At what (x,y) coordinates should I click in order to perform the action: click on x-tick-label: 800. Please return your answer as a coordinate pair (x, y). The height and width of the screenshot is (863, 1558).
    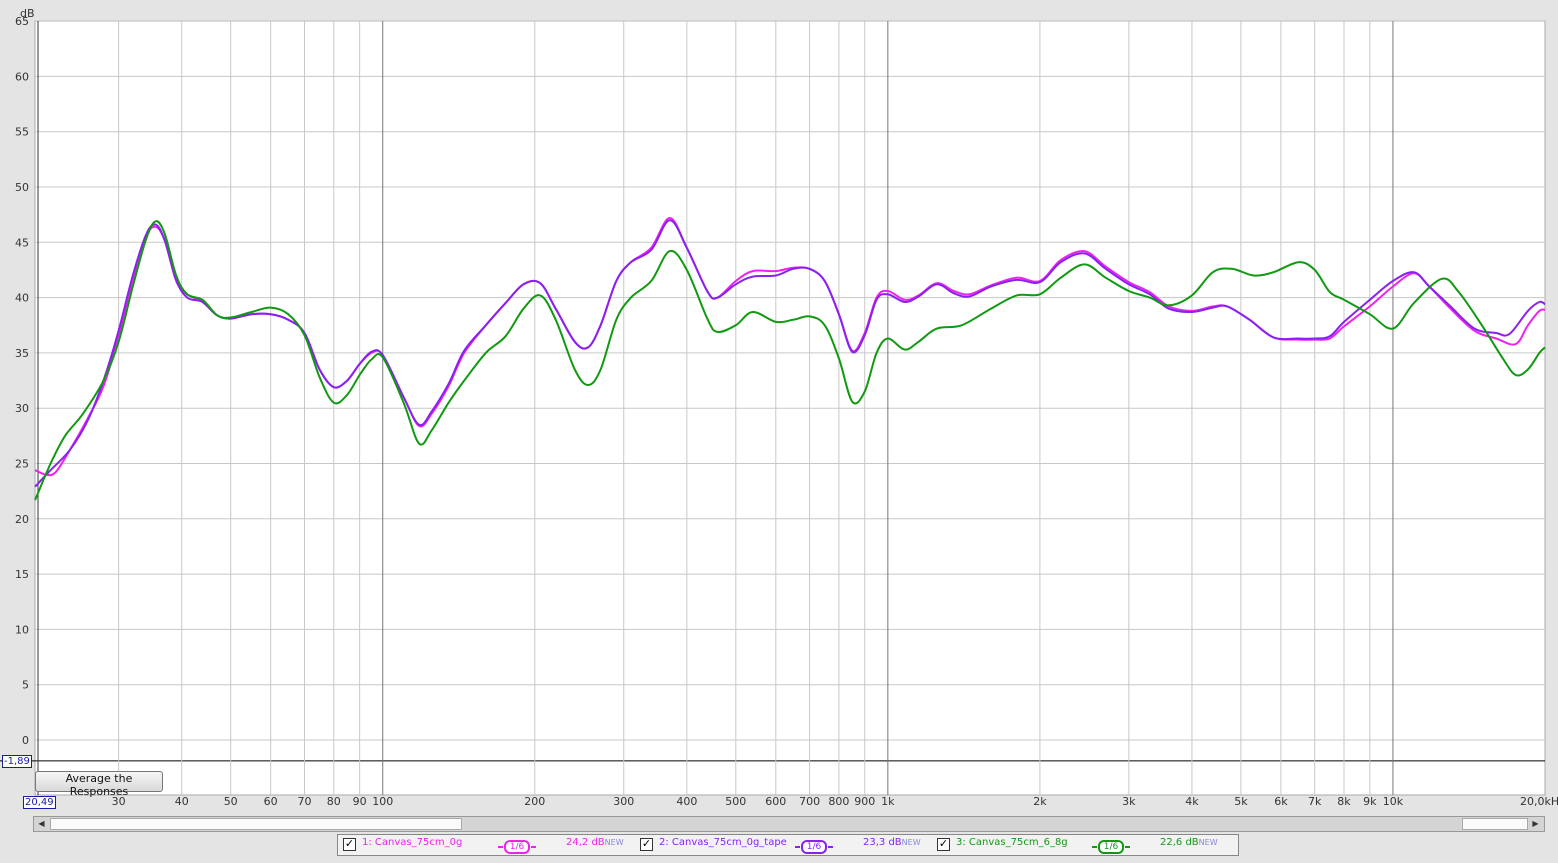
    Looking at the image, I should click on (838, 801).